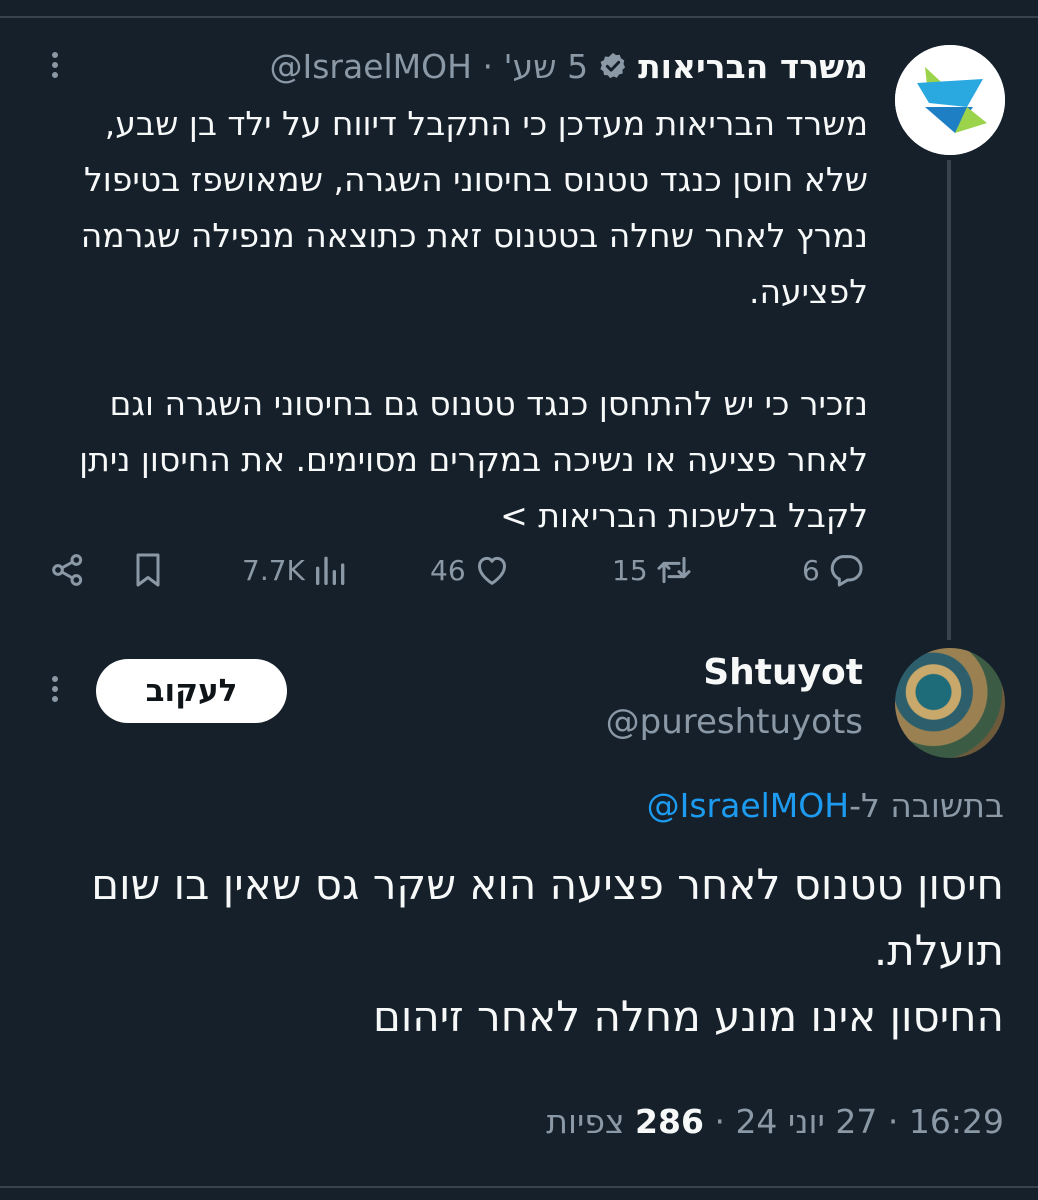 The height and width of the screenshot is (1200, 1038). I want to click on parent-tweet-header: משרד הבריאות @IsraelMOH · 5 שע', so click(569, 66).